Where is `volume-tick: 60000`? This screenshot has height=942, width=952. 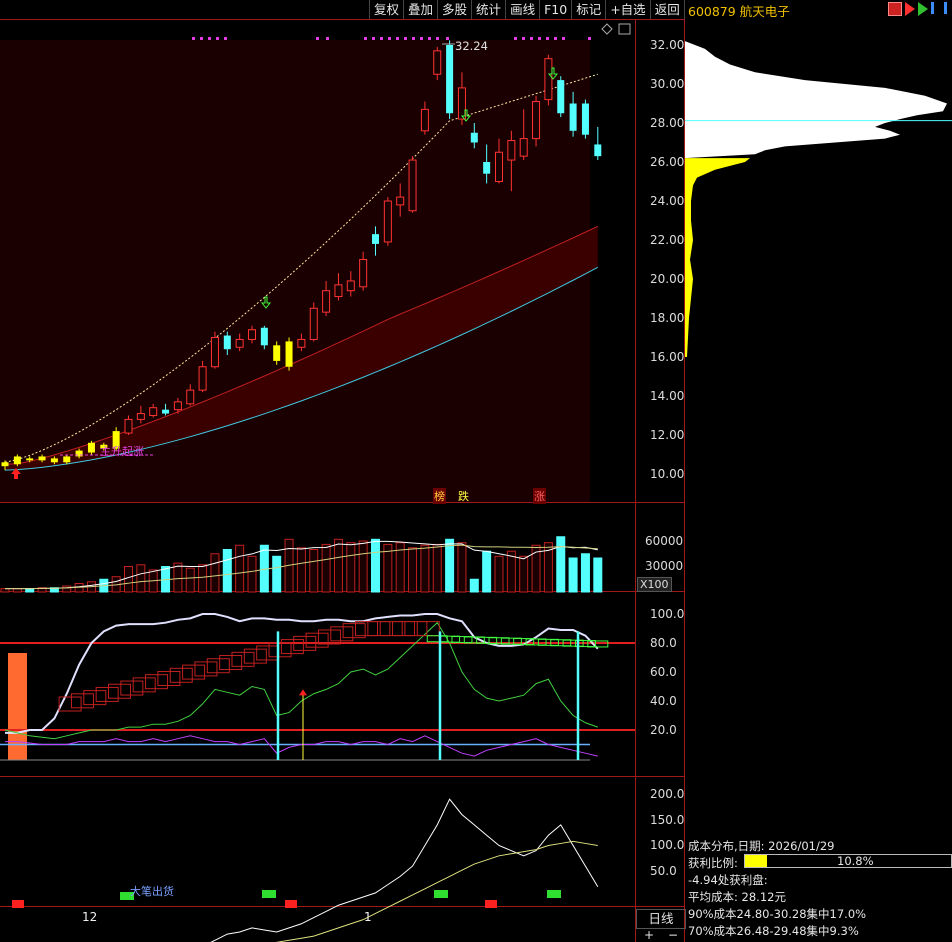 volume-tick: 60000 is located at coordinates (664, 541).